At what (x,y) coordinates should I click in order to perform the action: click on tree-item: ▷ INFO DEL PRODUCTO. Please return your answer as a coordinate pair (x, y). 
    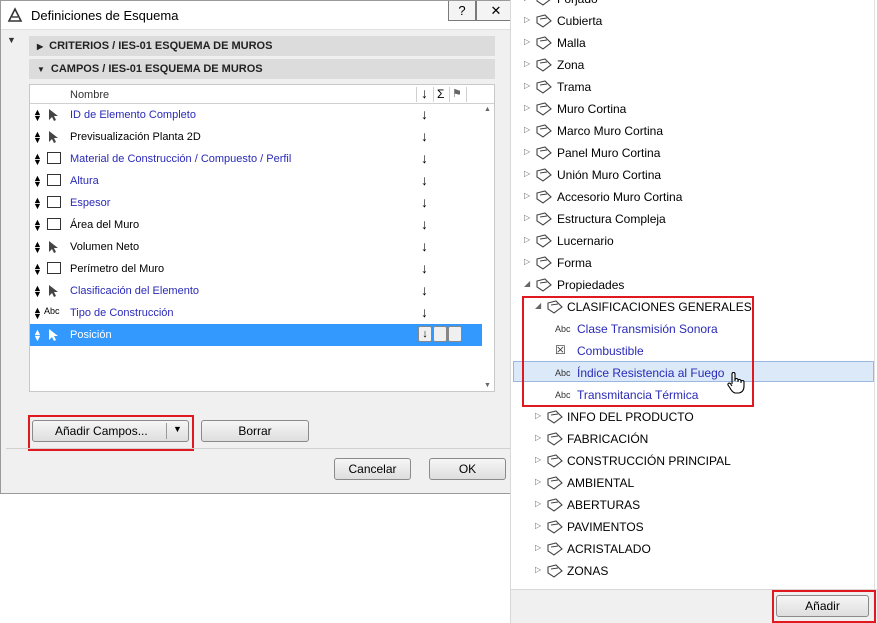
    Looking at the image, I should click on (694, 417).